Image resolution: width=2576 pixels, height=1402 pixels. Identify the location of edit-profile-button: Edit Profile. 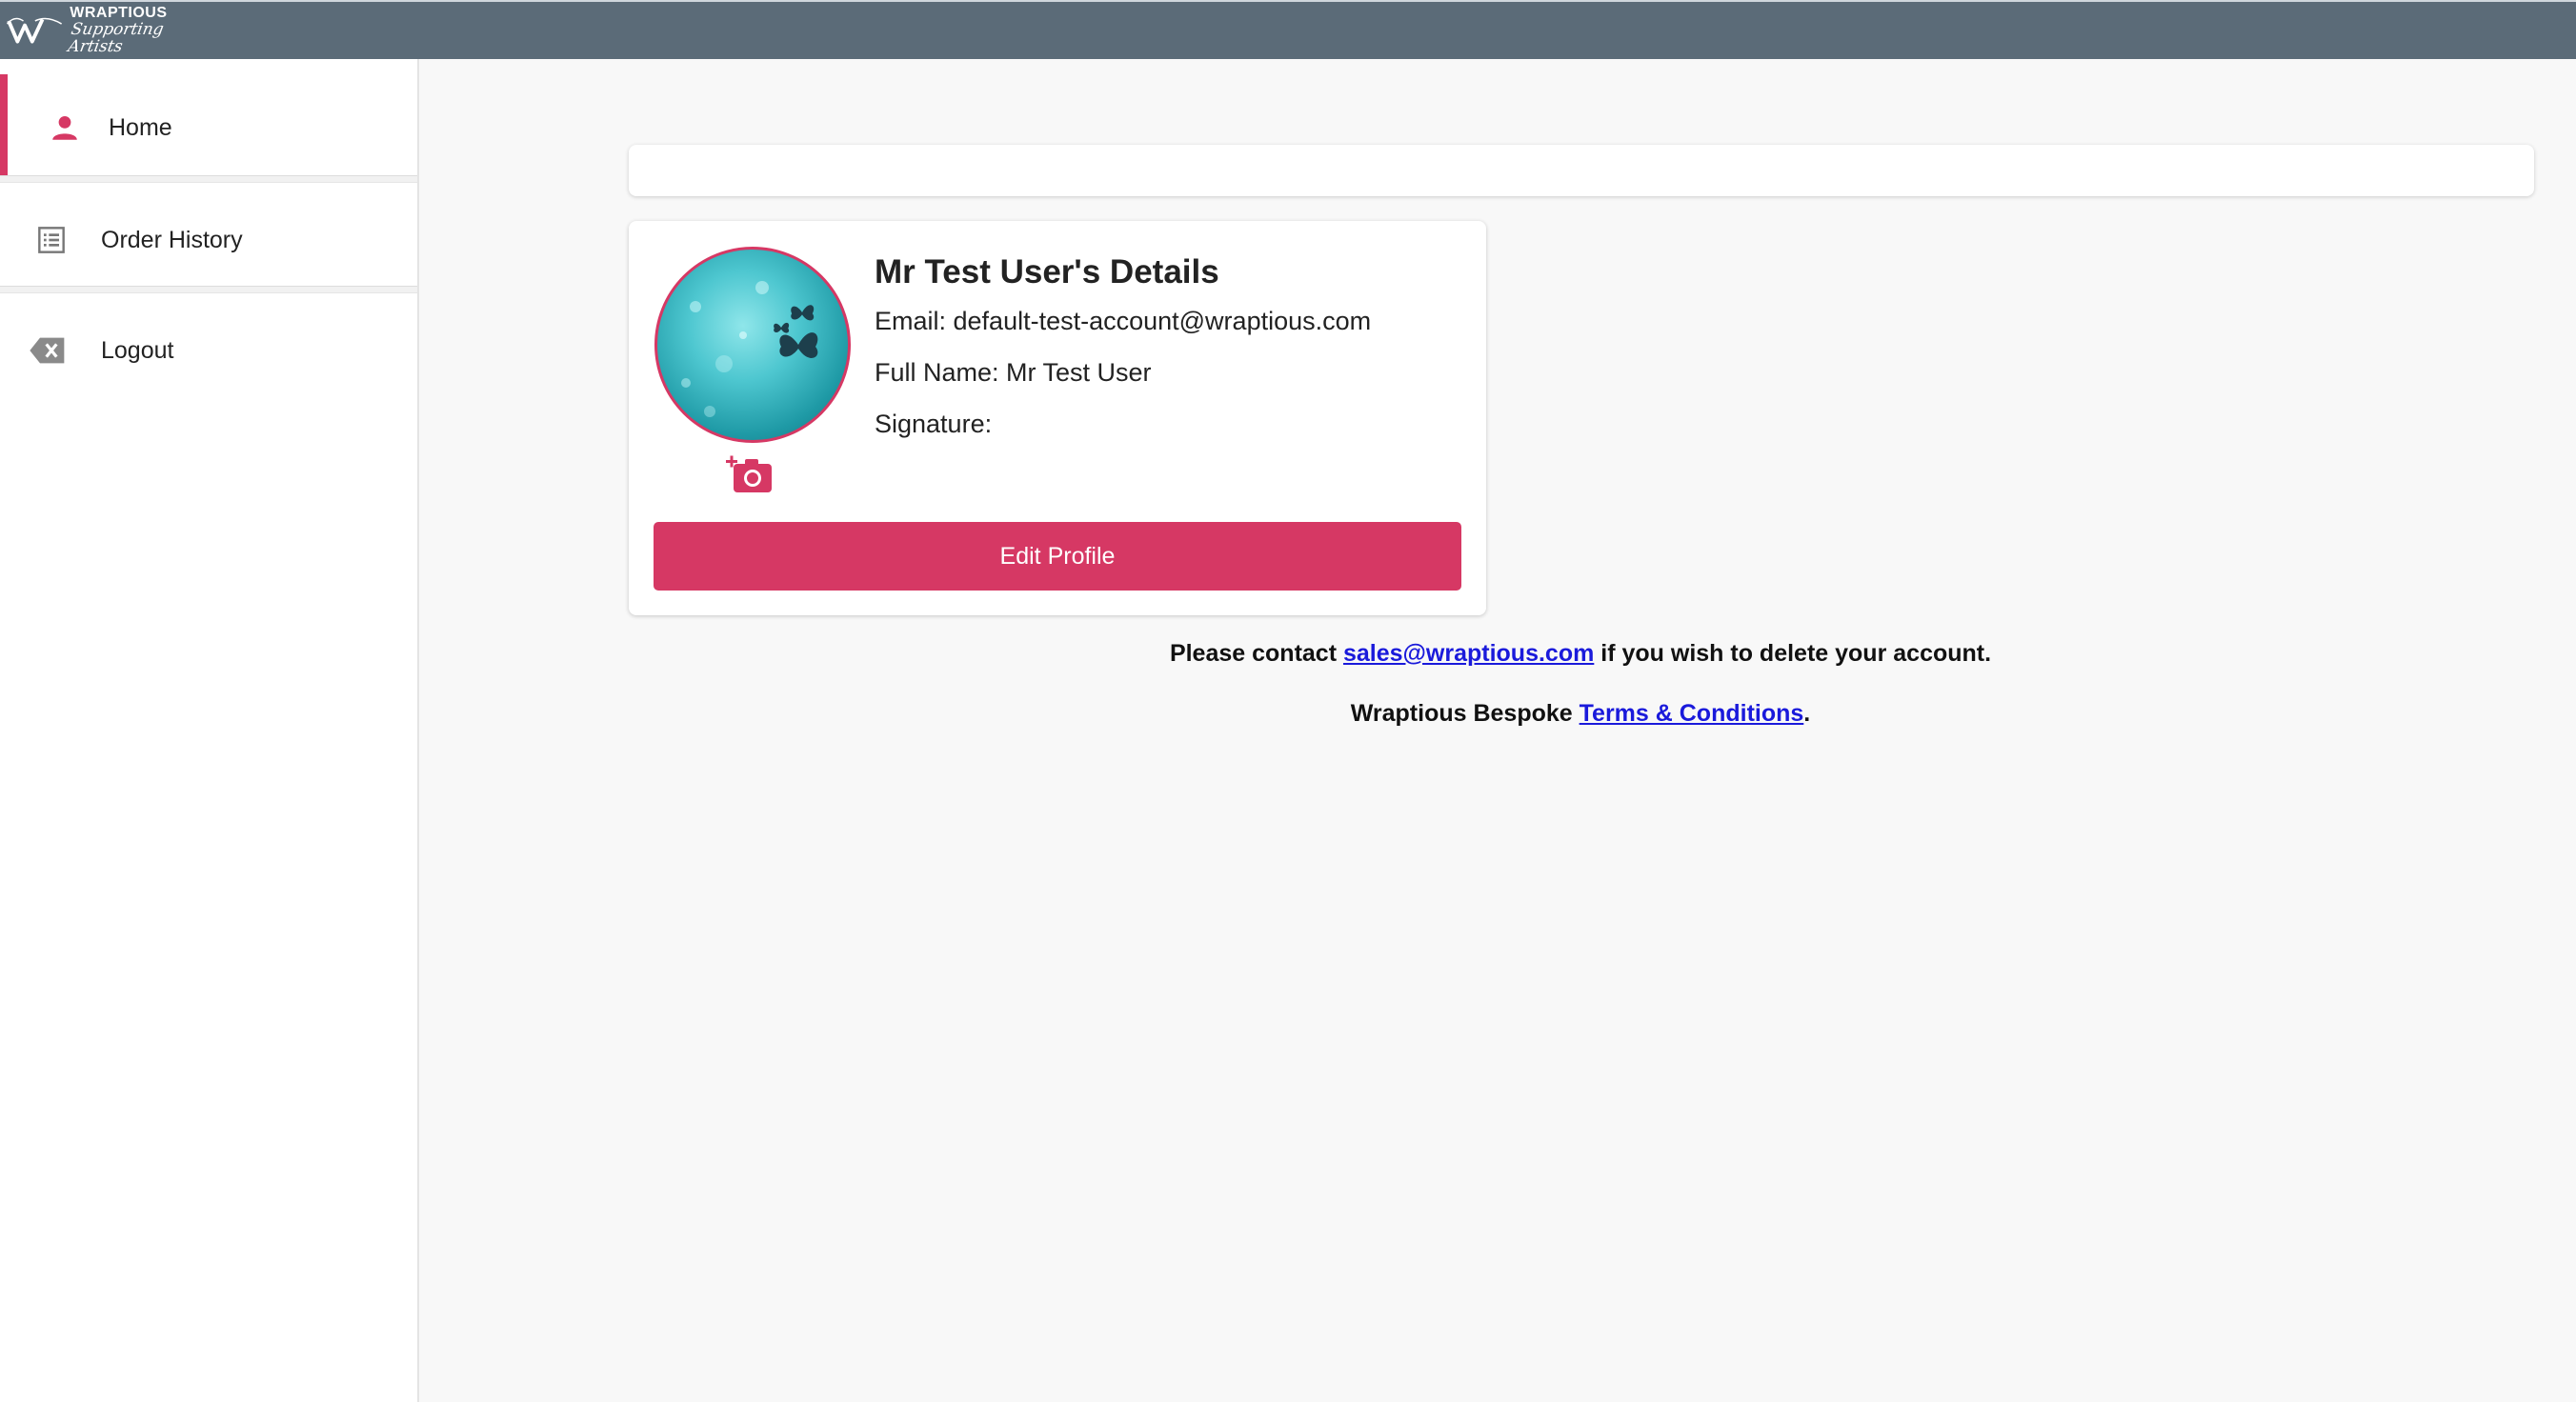
(1057, 556).